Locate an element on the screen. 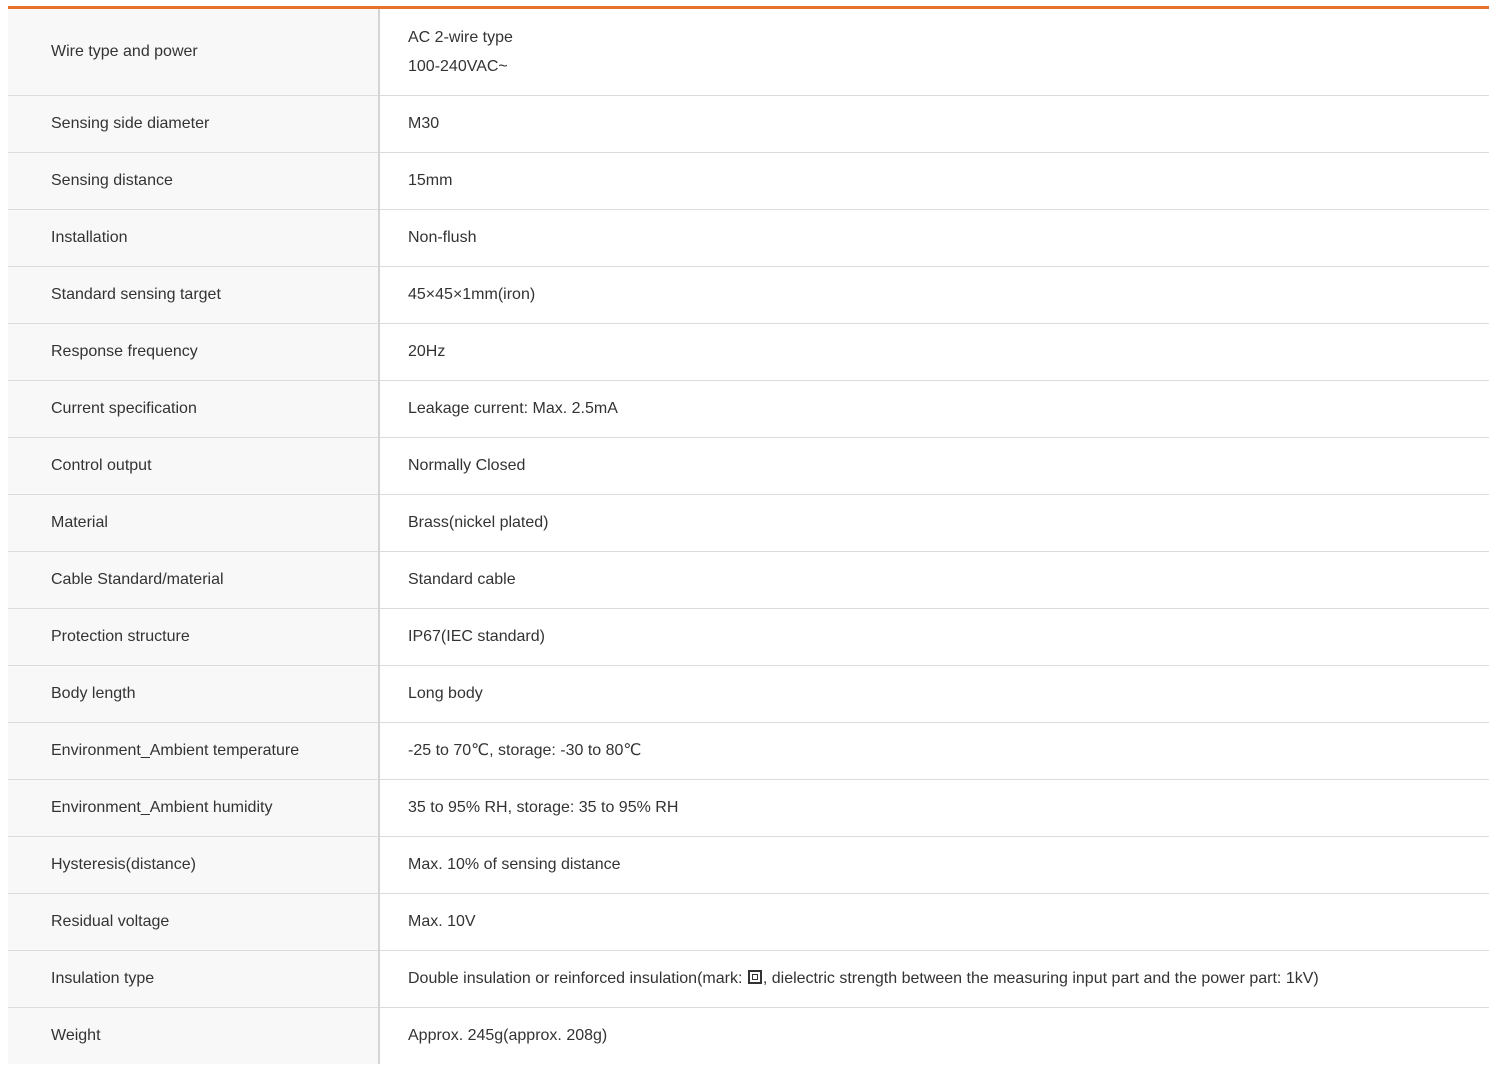 The height and width of the screenshot is (1084, 1497). table-row: Installation Non-flush is located at coordinates (748, 238).